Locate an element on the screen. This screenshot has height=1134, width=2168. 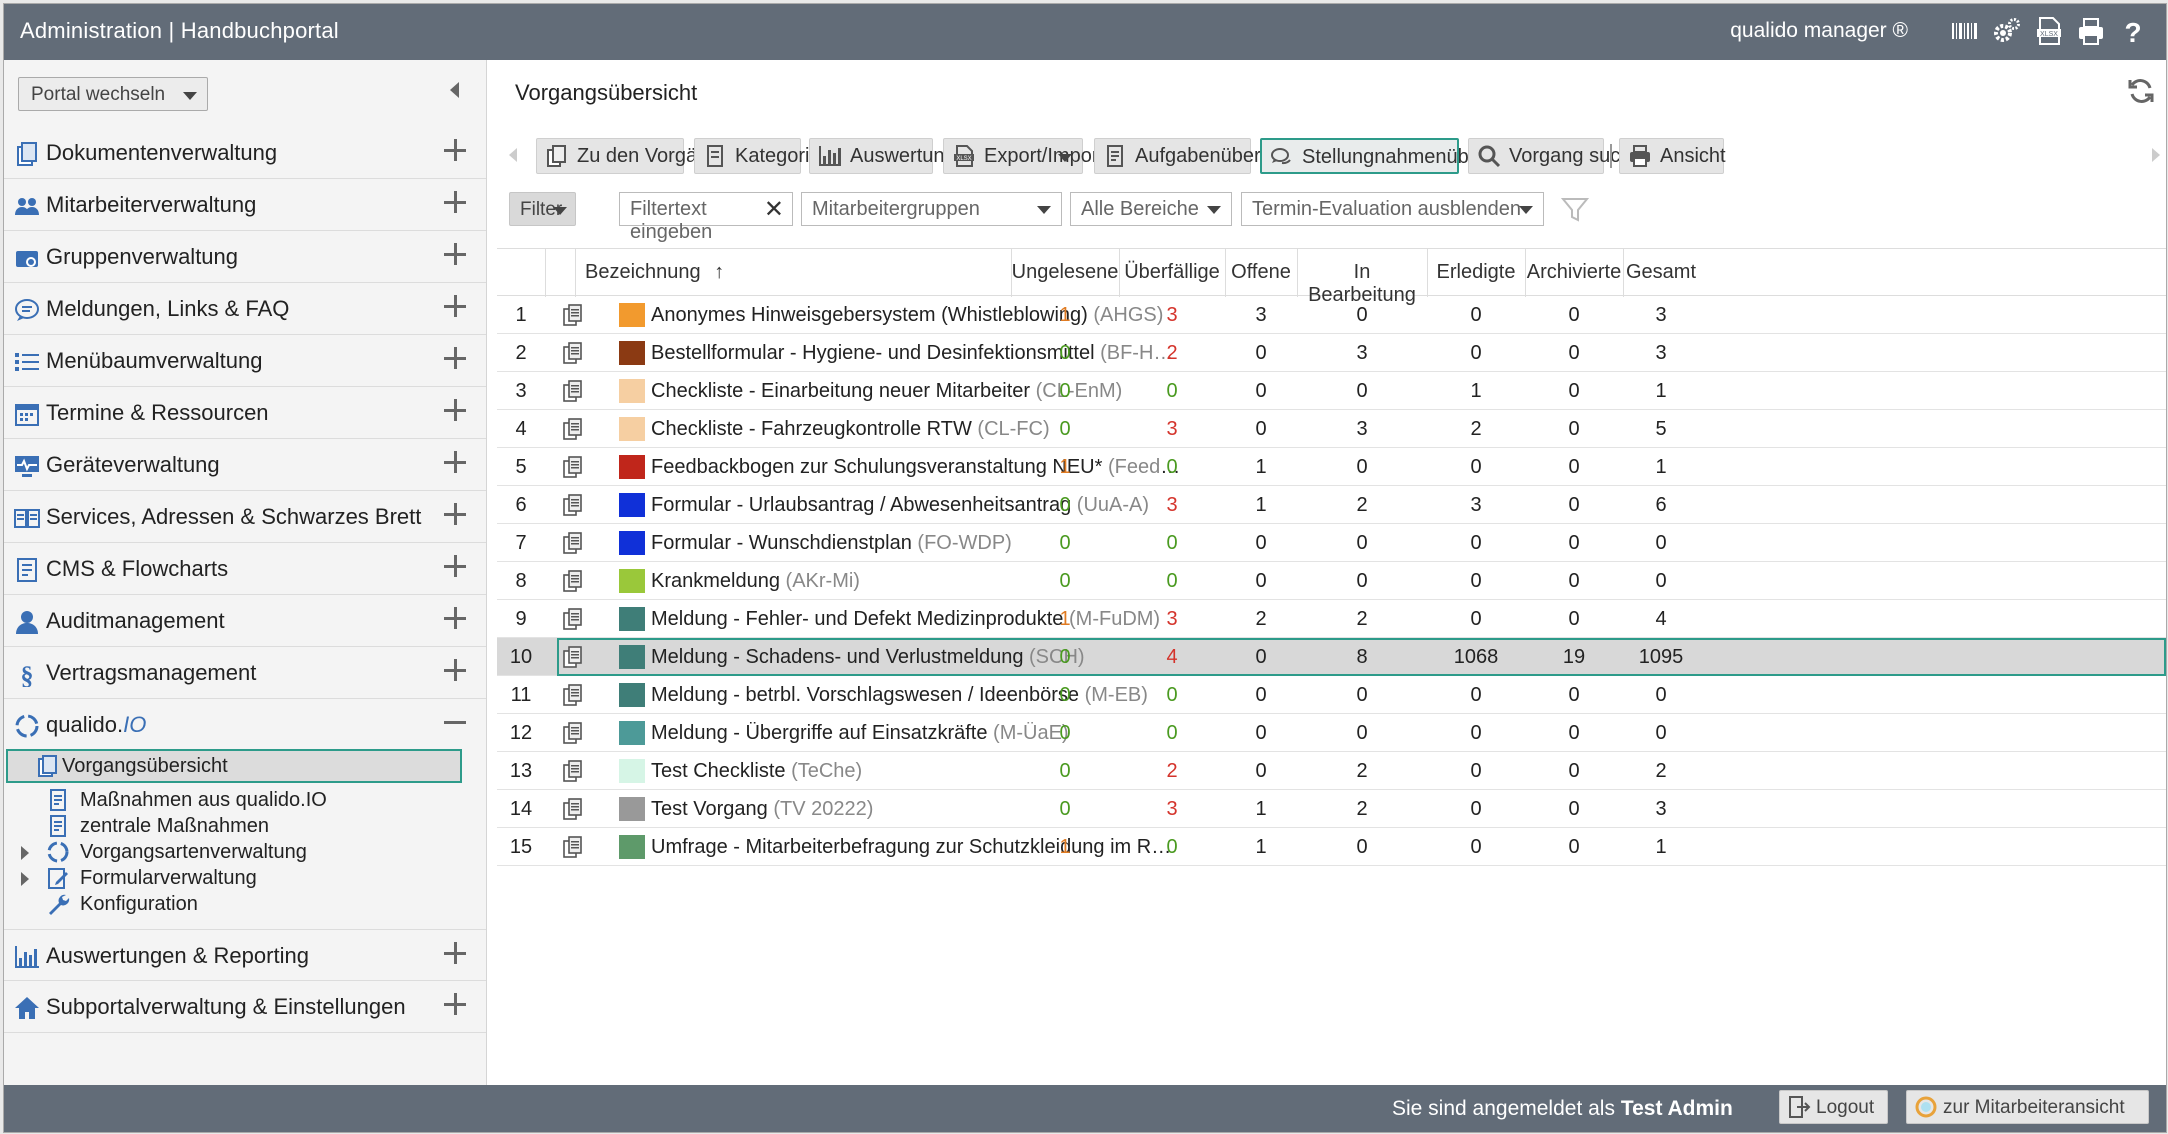
kategorien-button: Kategorien is located at coordinates (763, 156).